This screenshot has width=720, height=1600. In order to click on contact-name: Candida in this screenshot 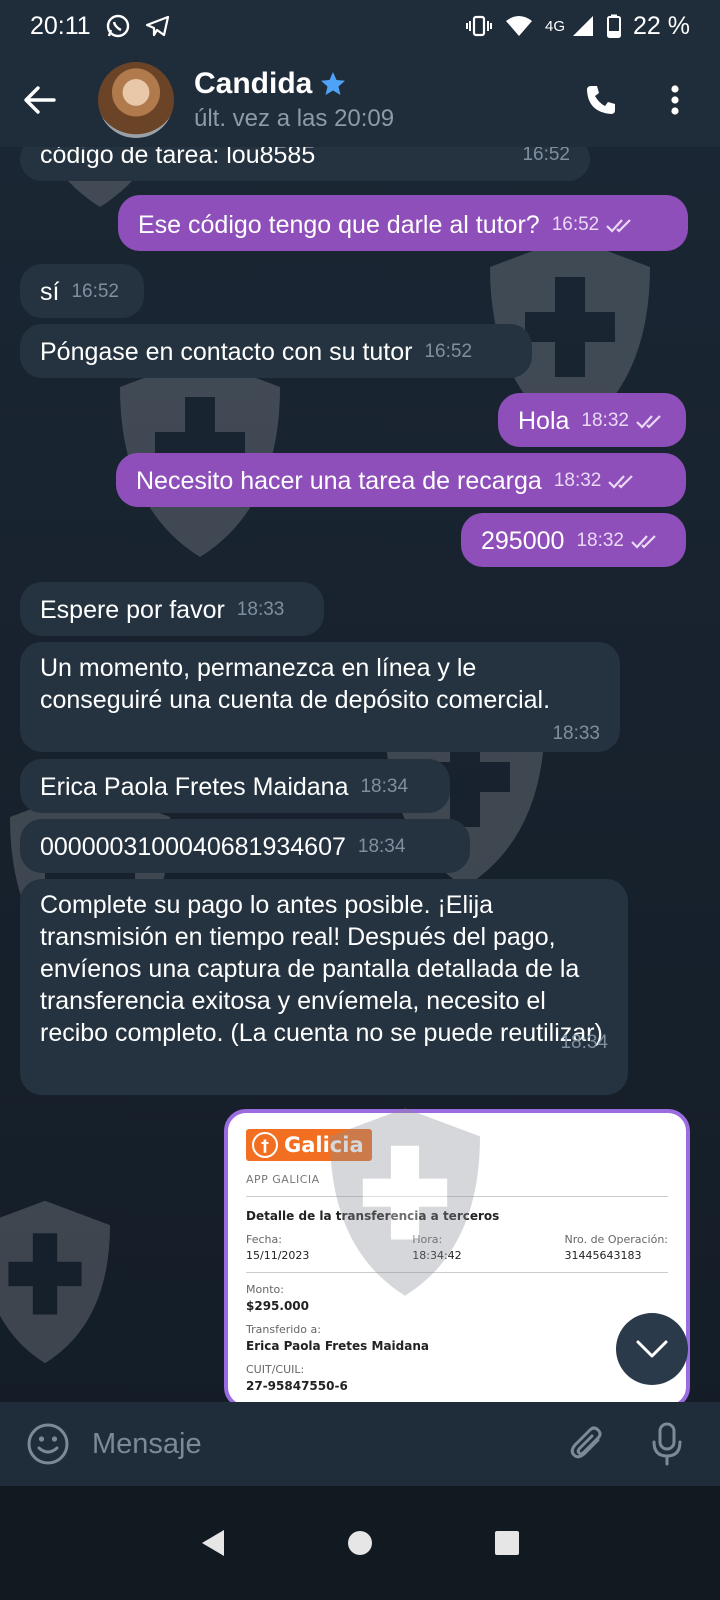, I will do `click(253, 83)`.